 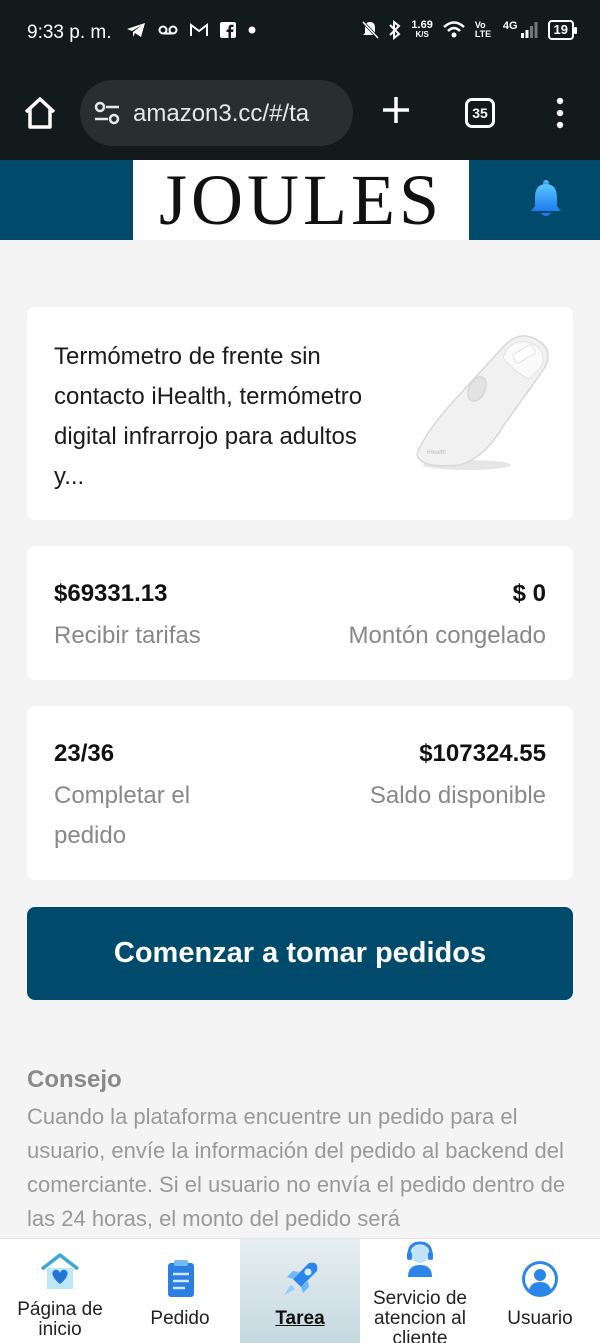 What do you see at coordinates (181, 1278) in the screenshot?
I see `clipboard-icon` at bounding box center [181, 1278].